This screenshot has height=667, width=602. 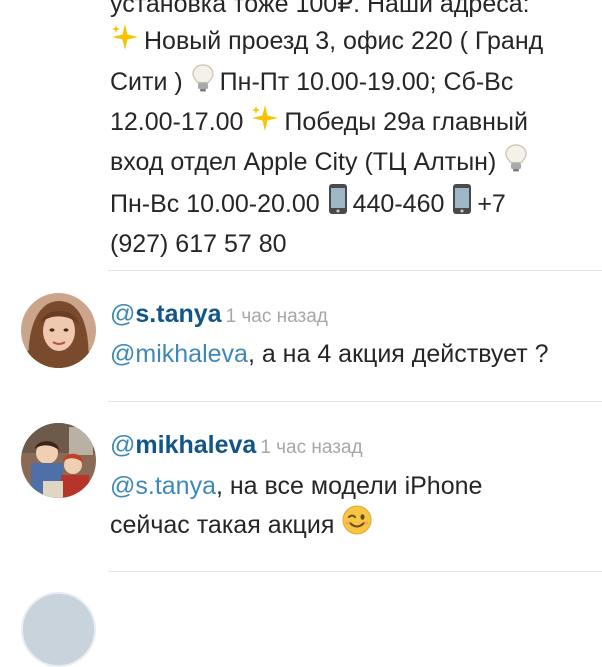 What do you see at coordinates (352, 123) in the screenshot?
I see `comment-text-line: 12.00-17.00 Победы 29а главный` at bounding box center [352, 123].